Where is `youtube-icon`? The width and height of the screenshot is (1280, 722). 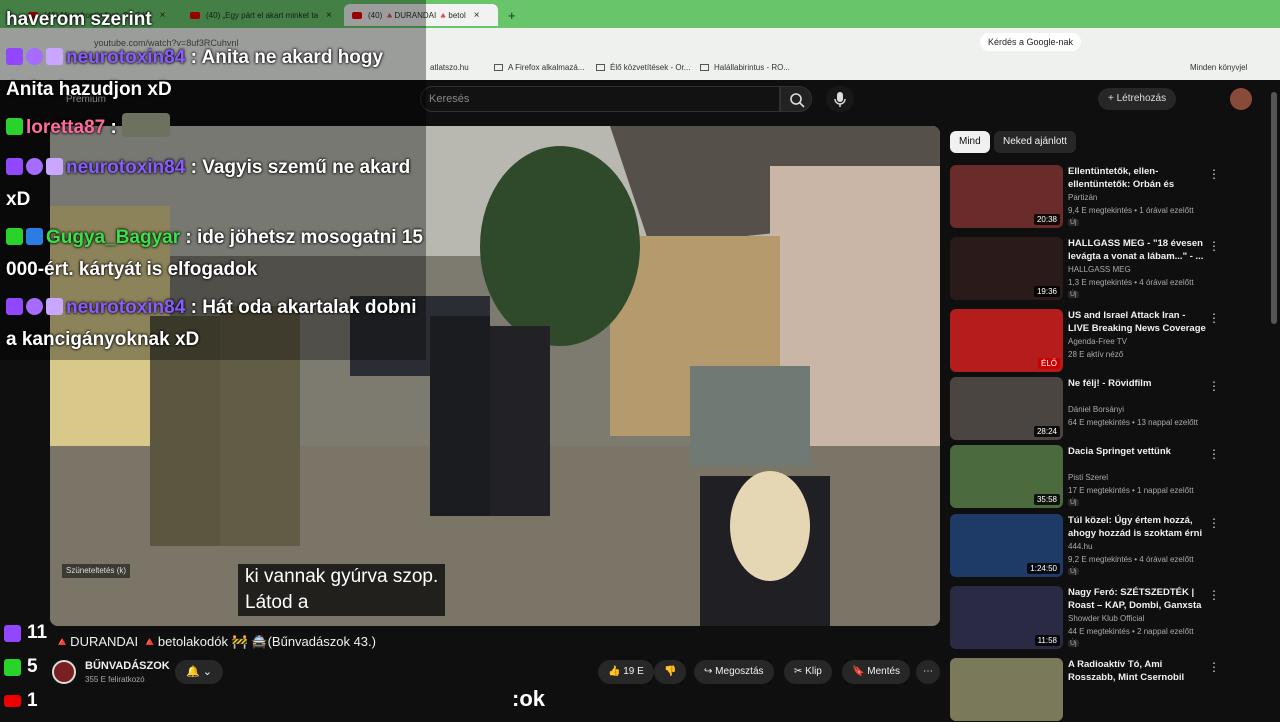
youtube-icon is located at coordinates (12, 701).